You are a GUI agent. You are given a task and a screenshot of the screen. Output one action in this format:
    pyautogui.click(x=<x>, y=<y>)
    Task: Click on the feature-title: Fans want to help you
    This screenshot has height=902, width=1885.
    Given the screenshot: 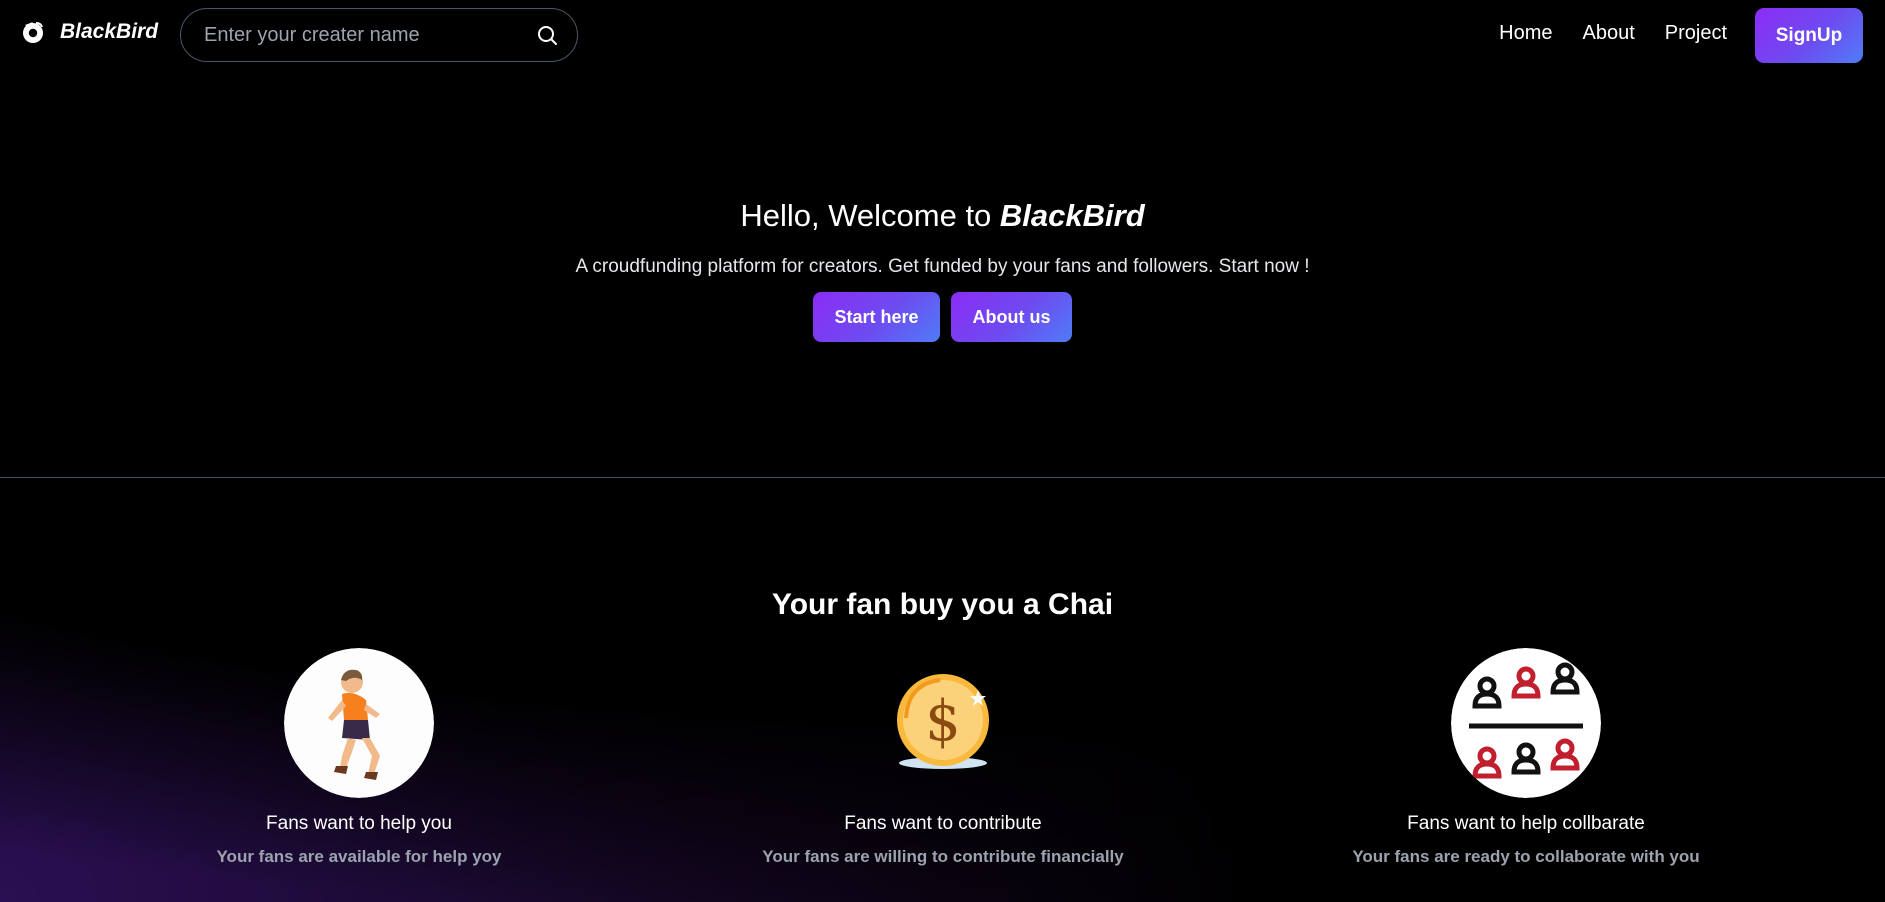 What is the action you would take?
    pyautogui.click(x=359, y=823)
    